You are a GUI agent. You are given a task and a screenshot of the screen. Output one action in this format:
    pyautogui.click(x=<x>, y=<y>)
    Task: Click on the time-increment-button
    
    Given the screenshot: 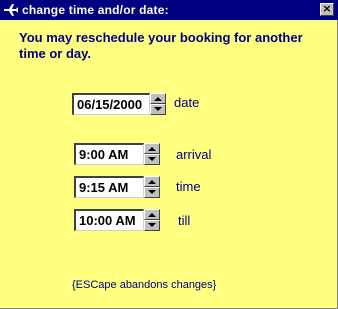 What is the action you would take?
    pyautogui.click(x=152, y=181)
    